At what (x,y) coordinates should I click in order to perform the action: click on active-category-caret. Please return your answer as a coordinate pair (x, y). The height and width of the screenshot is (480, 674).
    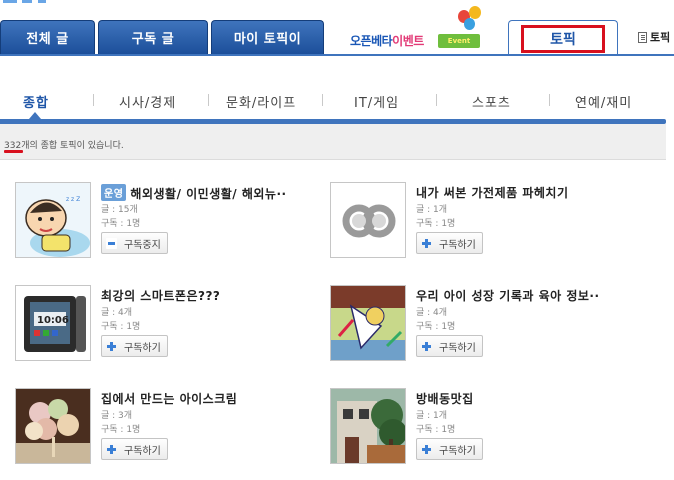
    Looking at the image, I should click on (35, 115).